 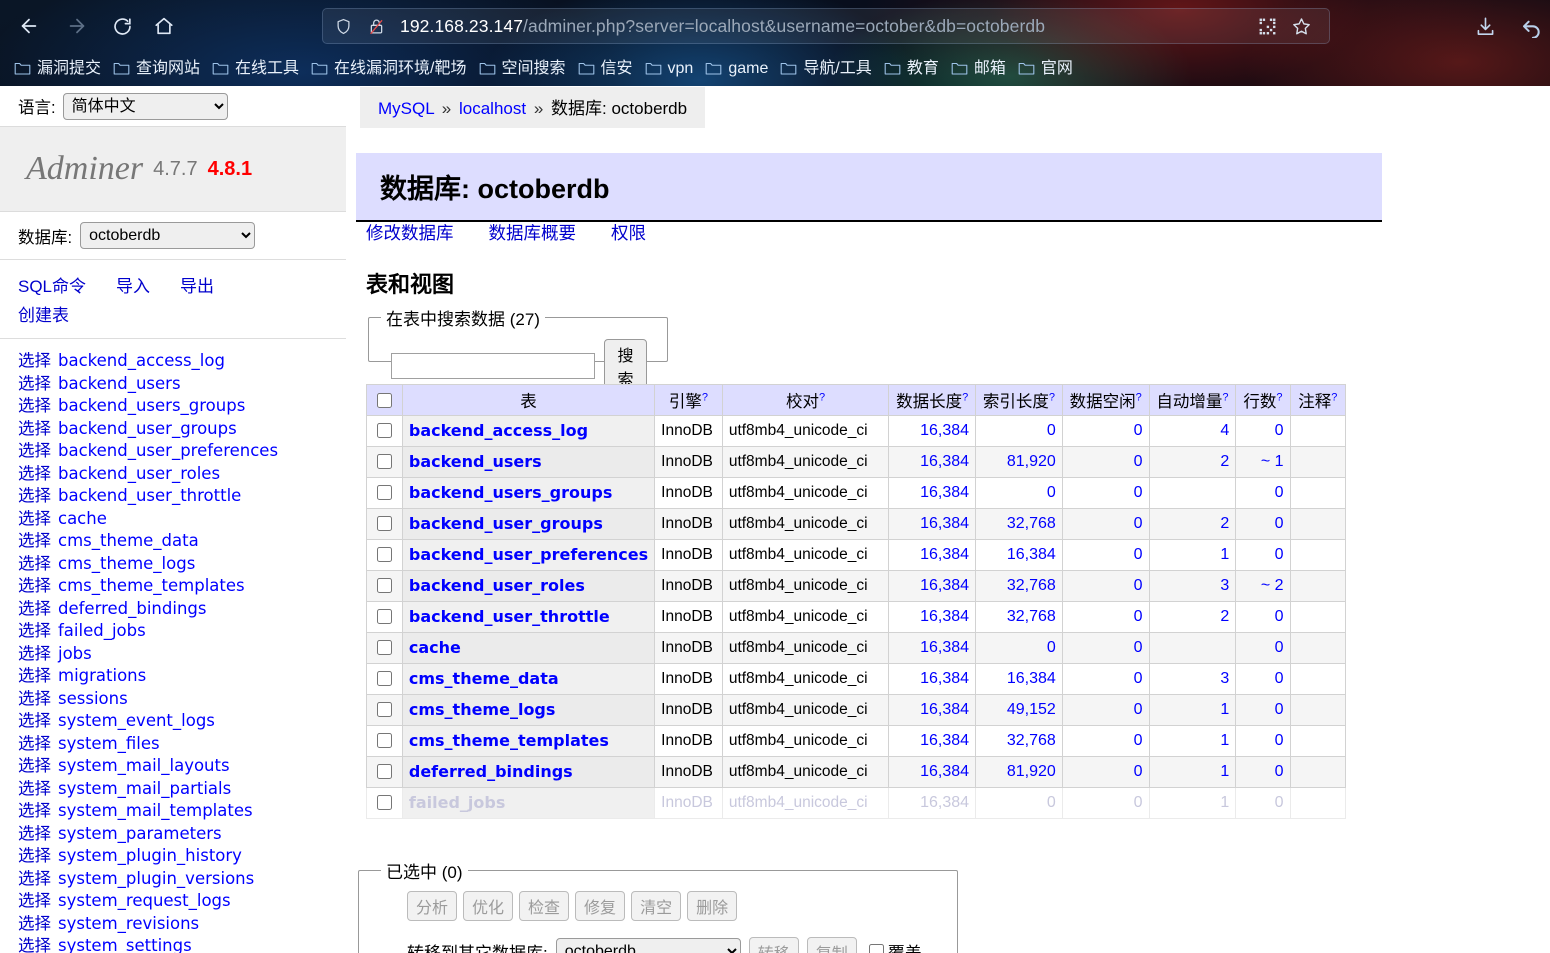 What do you see at coordinates (168, 235) in the screenshot?
I see `database-select: octoberdb` at bounding box center [168, 235].